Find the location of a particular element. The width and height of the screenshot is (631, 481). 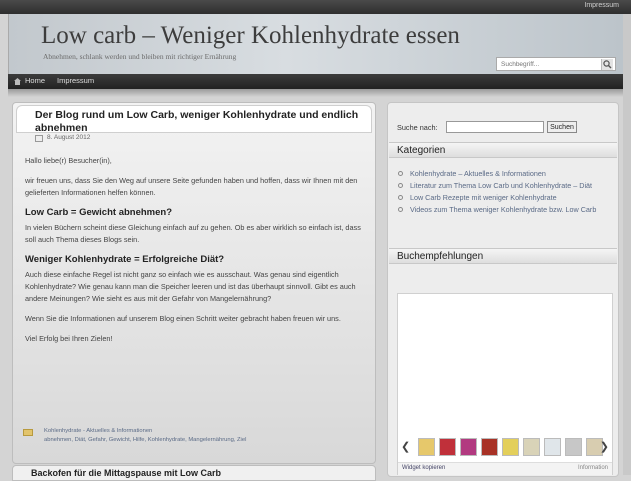

post-greeting: Hallo liebe(r) Besucher(in), is located at coordinates (68, 160).